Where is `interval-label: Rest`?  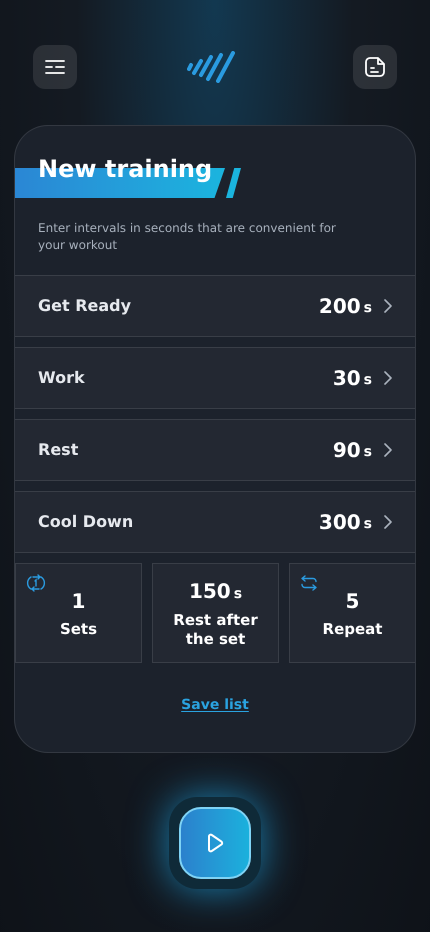 interval-label: Rest is located at coordinates (59, 450).